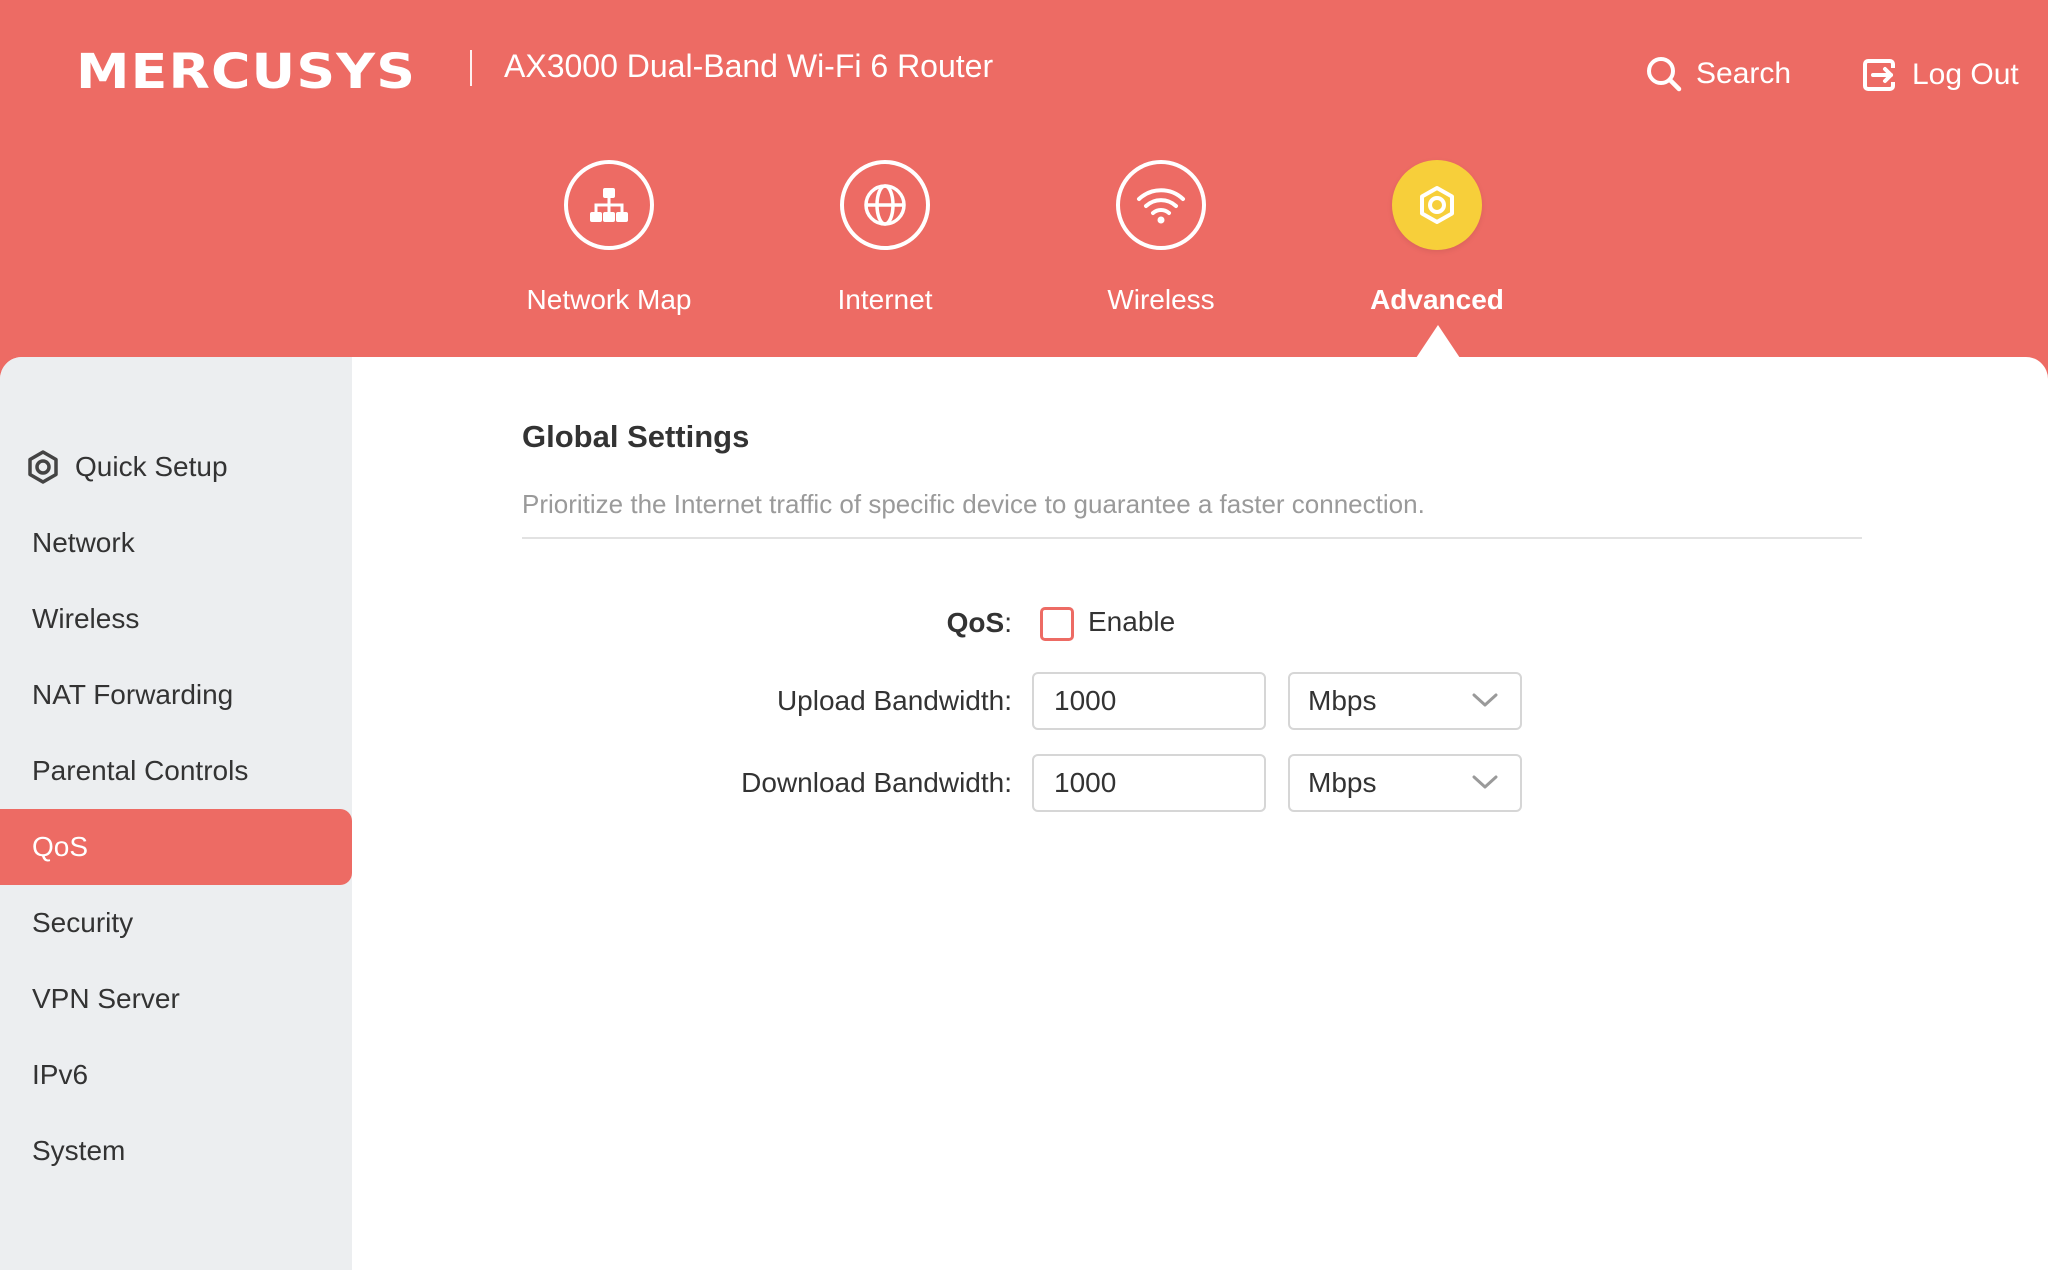  I want to click on qos-label: QoS:, so click(812, 623).